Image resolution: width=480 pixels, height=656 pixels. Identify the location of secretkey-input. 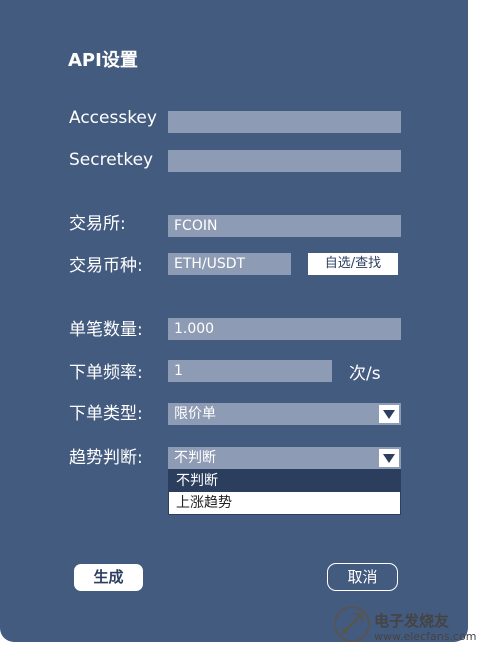
(284, 161).